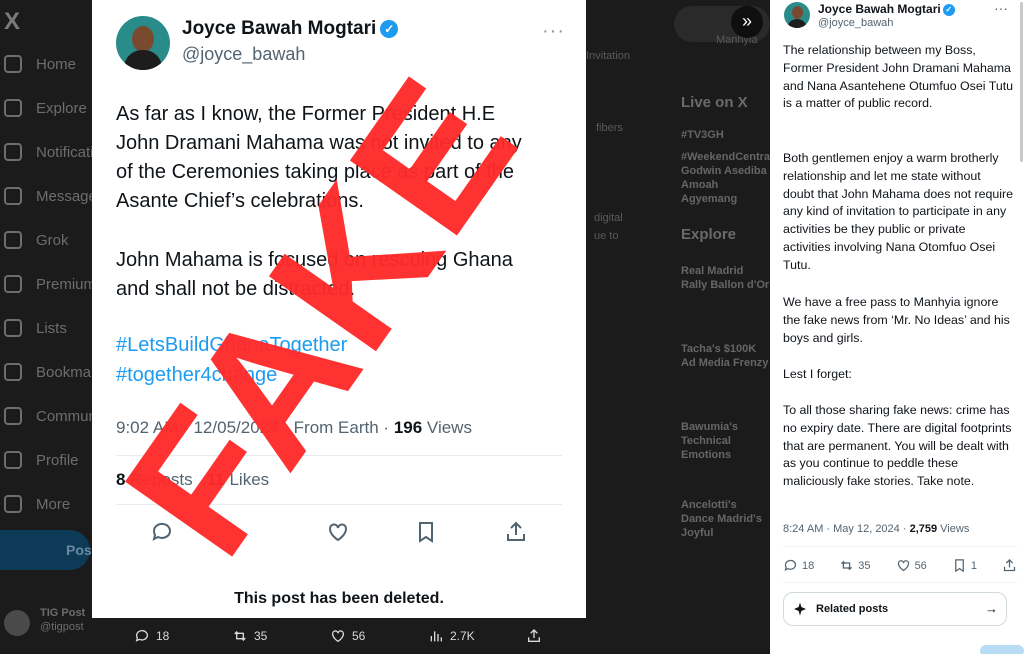 This screenshot has width=1024, height=654. Describe the element at coordinates (13, 416) in the screenshot. I see `communities-icon` at that location.